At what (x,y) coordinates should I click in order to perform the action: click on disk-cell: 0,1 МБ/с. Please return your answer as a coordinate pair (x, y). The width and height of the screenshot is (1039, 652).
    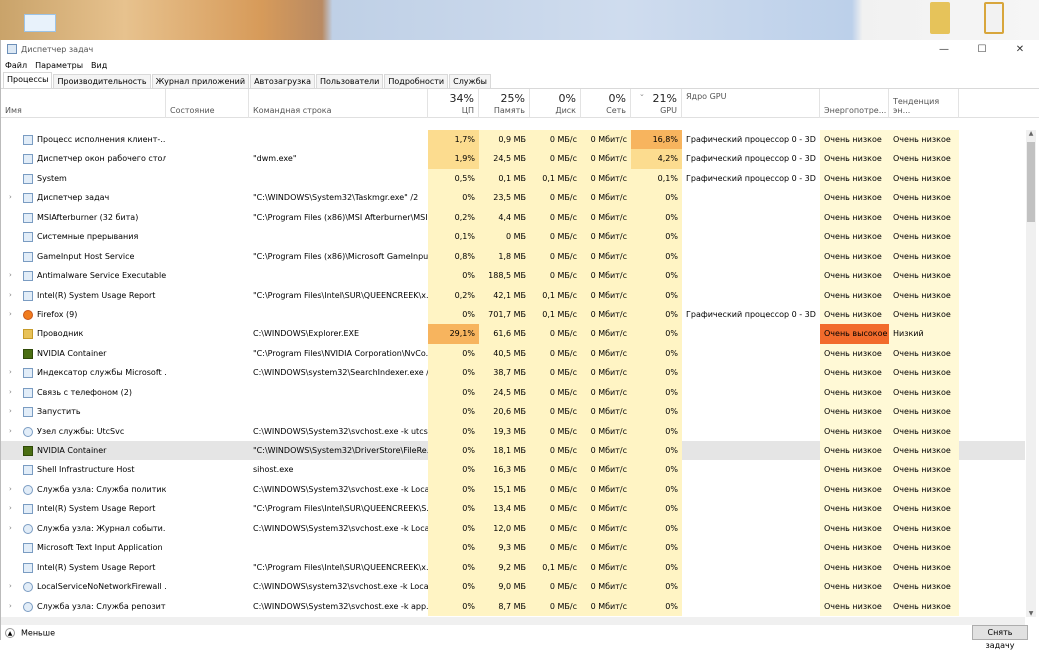
    Looking at the image, I should click on (555, 314).